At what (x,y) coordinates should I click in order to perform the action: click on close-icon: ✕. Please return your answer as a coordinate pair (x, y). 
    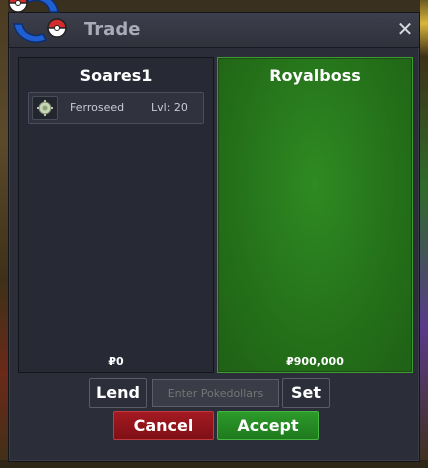
    Looking at the image, I should click on (405, 29).